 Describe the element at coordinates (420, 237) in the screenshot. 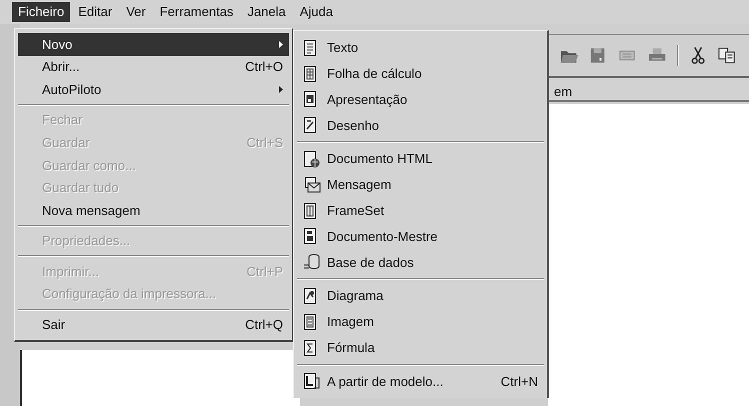

I see `menu-item: Documento-Mestre` at that location.